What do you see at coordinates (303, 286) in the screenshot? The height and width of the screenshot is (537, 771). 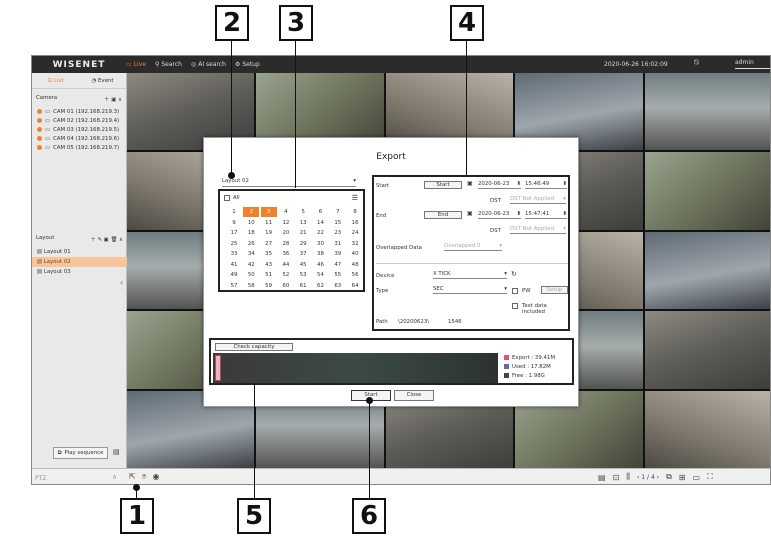 I see `channel-cell: 61` at bounding box center [303, 286].